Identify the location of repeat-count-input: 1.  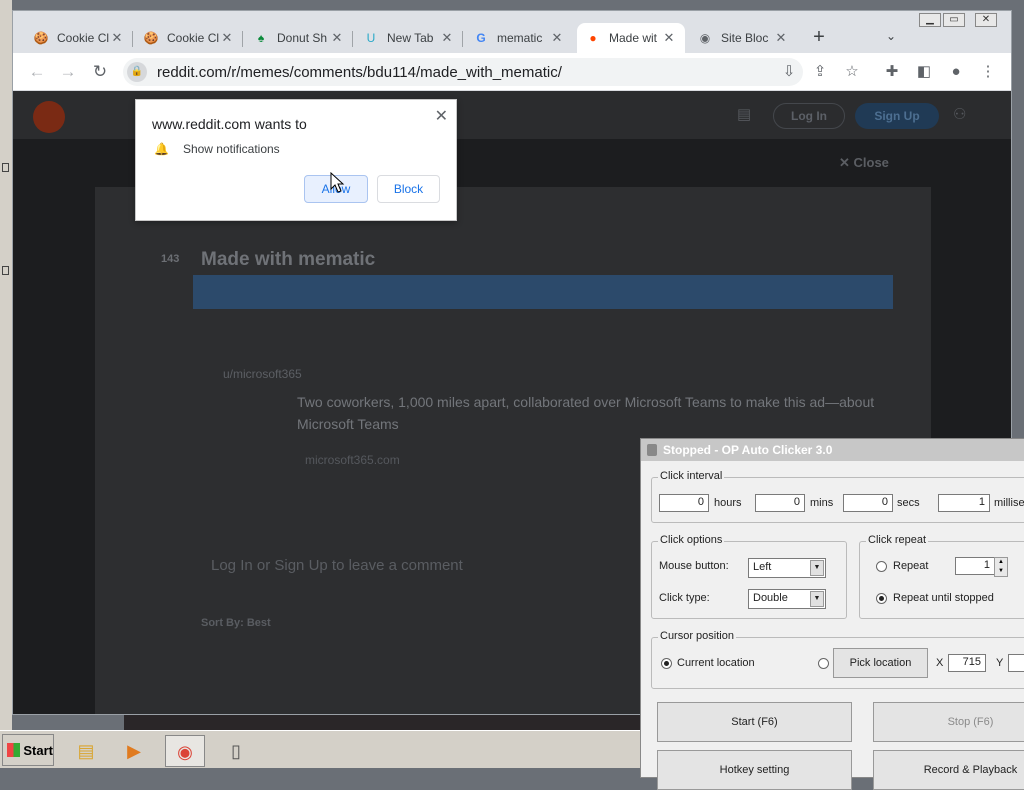
(975, 566).